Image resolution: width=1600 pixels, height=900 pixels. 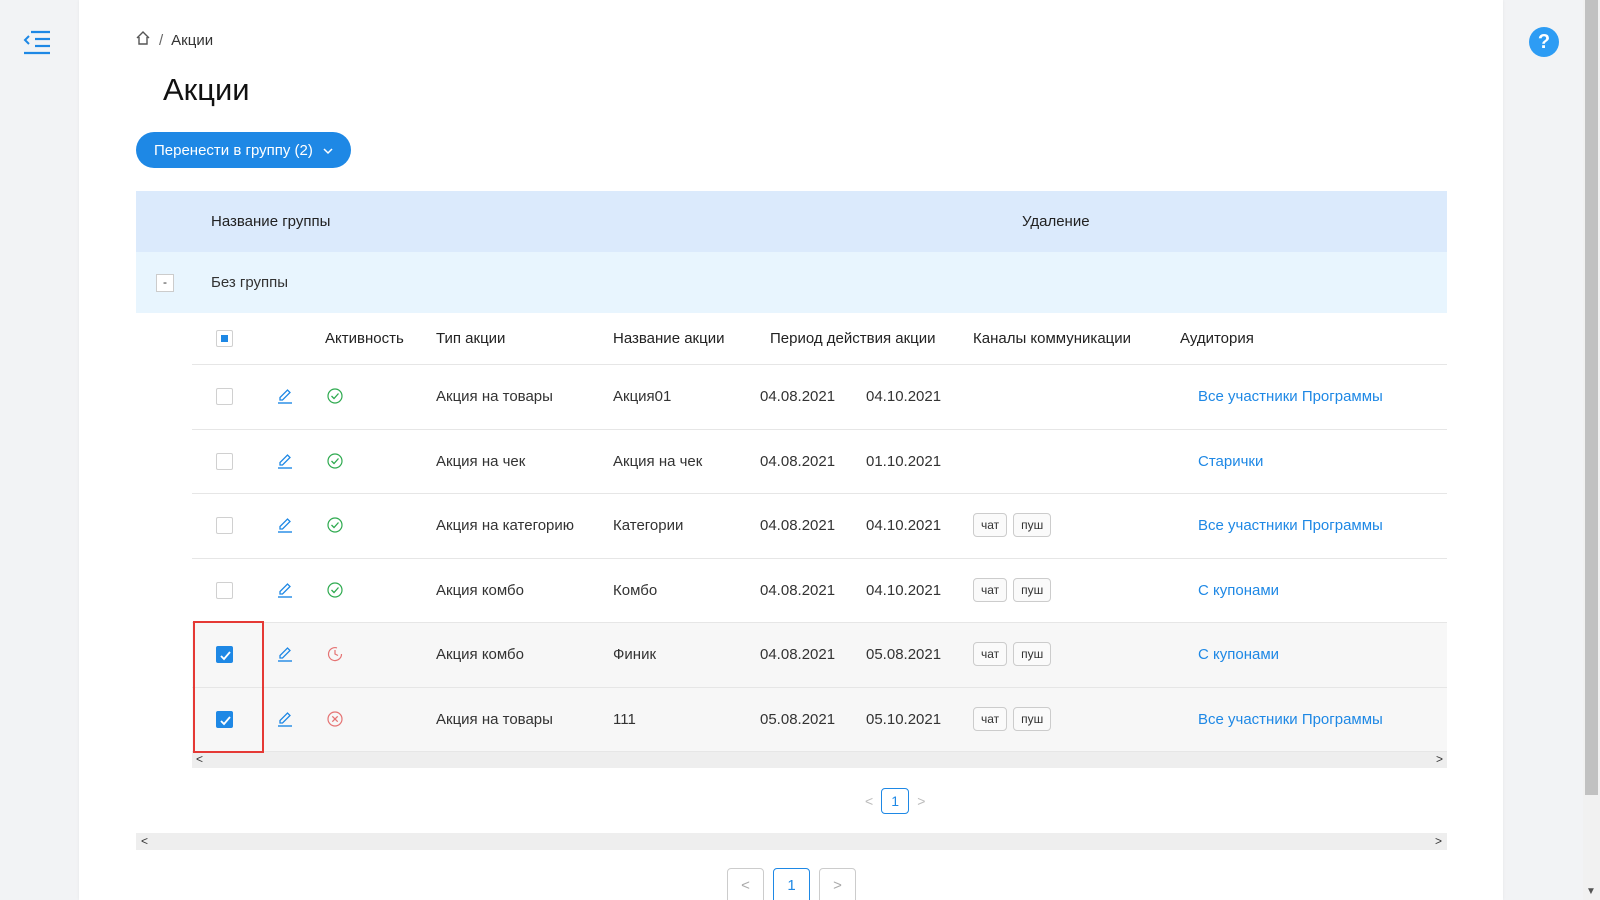 What do you see at coordinates (228, 687) in the screenshot?
I see `selection-highlight` at bounding box center [228, 687].